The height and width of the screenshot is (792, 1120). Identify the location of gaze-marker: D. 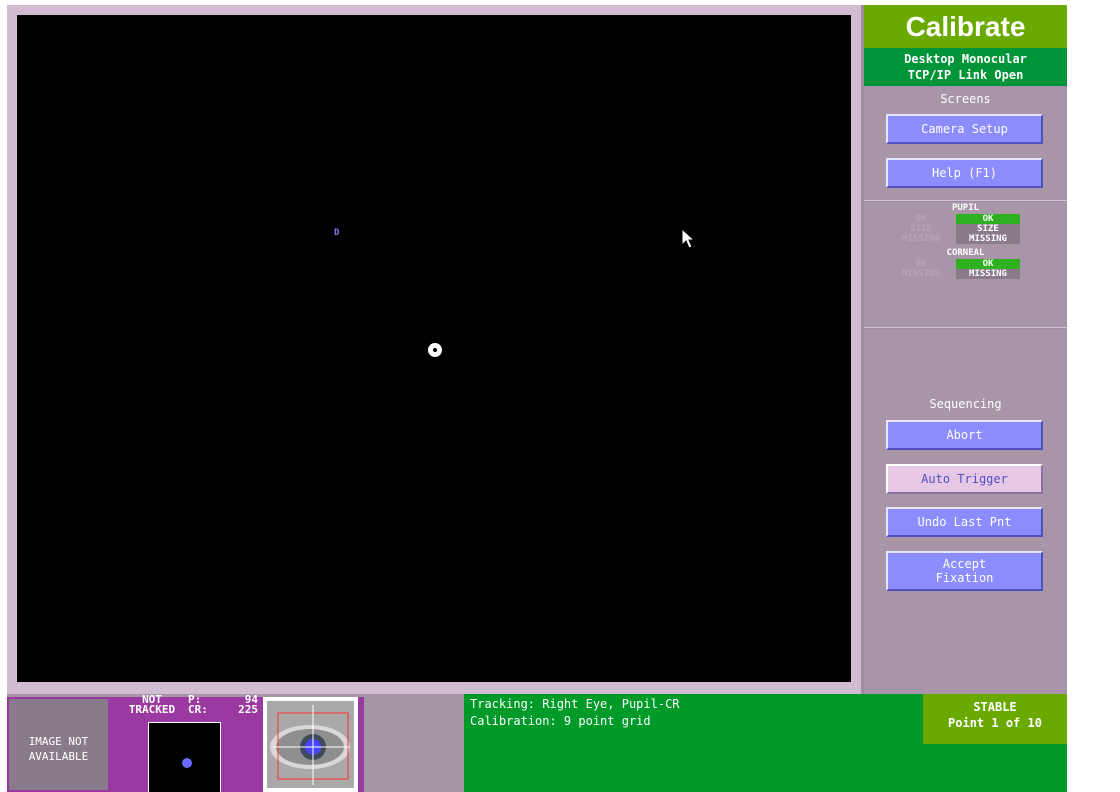
(337, 233).